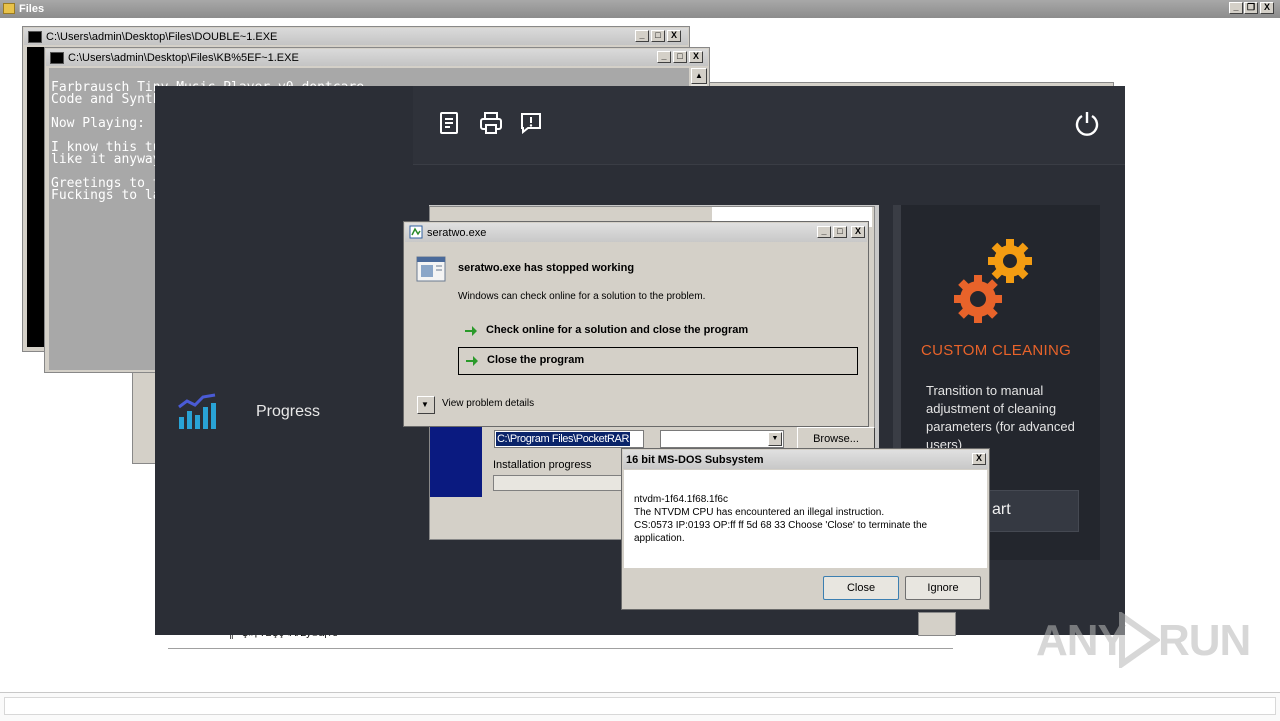  What do you see at coordinates (431, 269) in the screenshot?
I see `program-error-icon` at bounding box center [431, 269].